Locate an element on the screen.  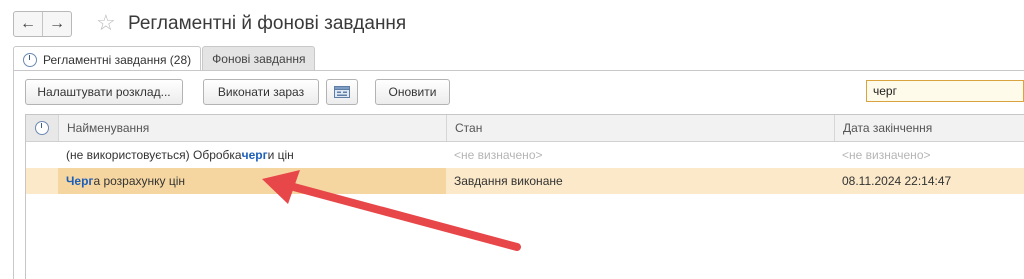
page-title: Регламентні й фонові завдання is located at coordinates (267, 23).